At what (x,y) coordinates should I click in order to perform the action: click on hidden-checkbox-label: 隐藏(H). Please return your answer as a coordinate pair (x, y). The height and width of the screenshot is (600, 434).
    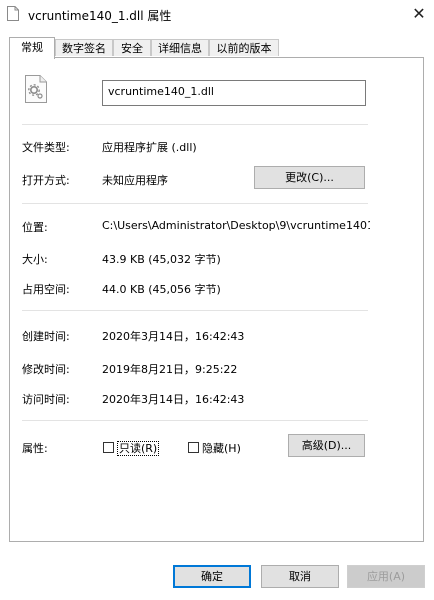
    Looking at the image, I should click on (221, 448).